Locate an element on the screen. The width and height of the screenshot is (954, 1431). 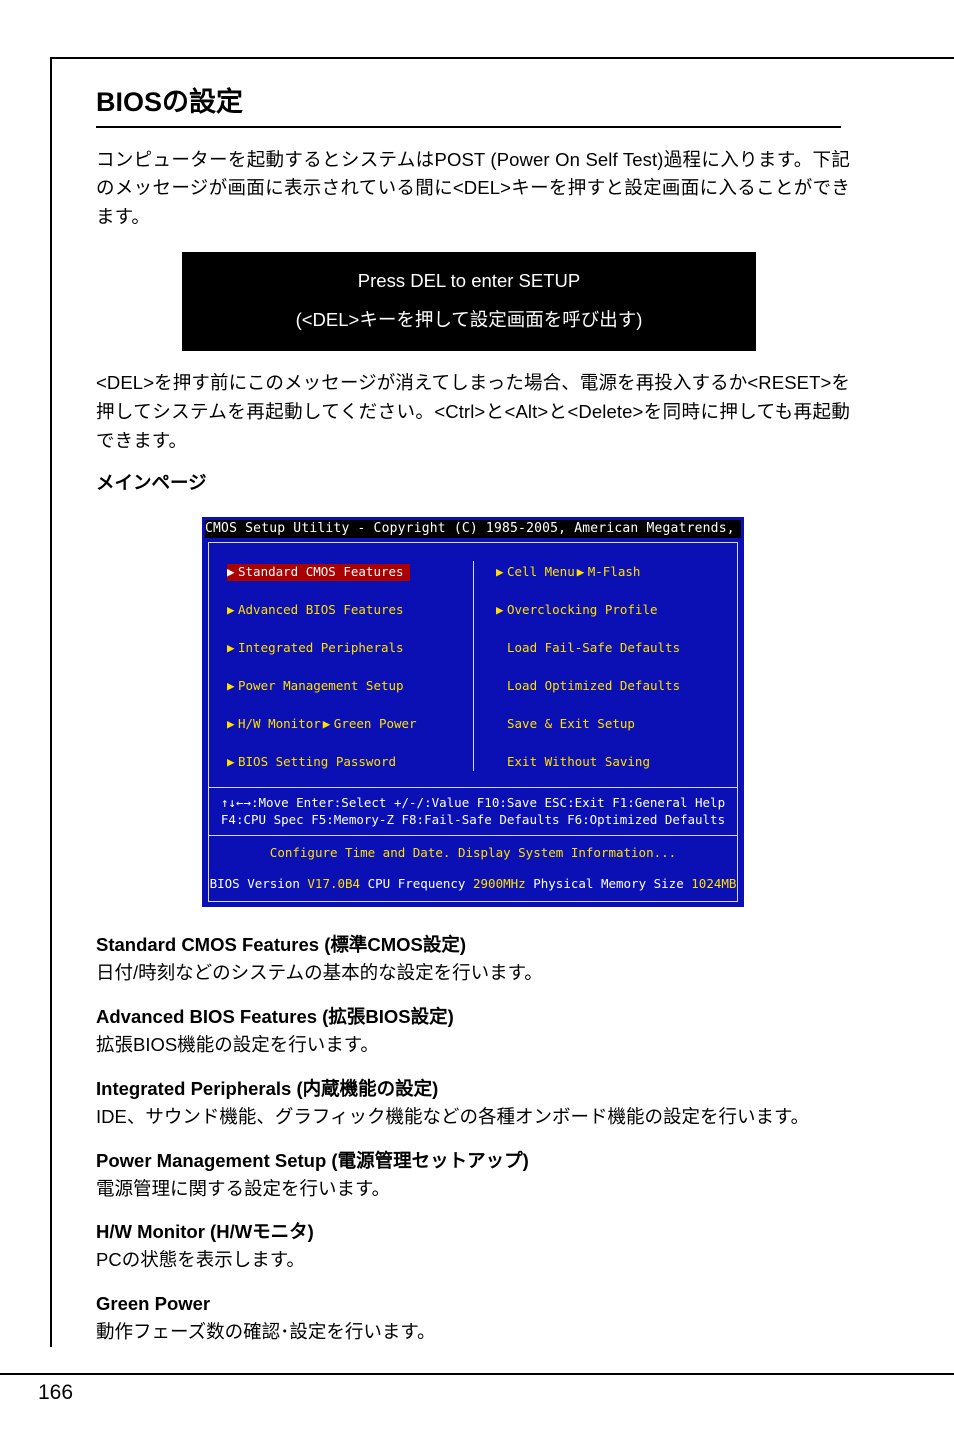
bios-menu-item: ▶ BIOS Setting Password is located at coordinates (312, 762).